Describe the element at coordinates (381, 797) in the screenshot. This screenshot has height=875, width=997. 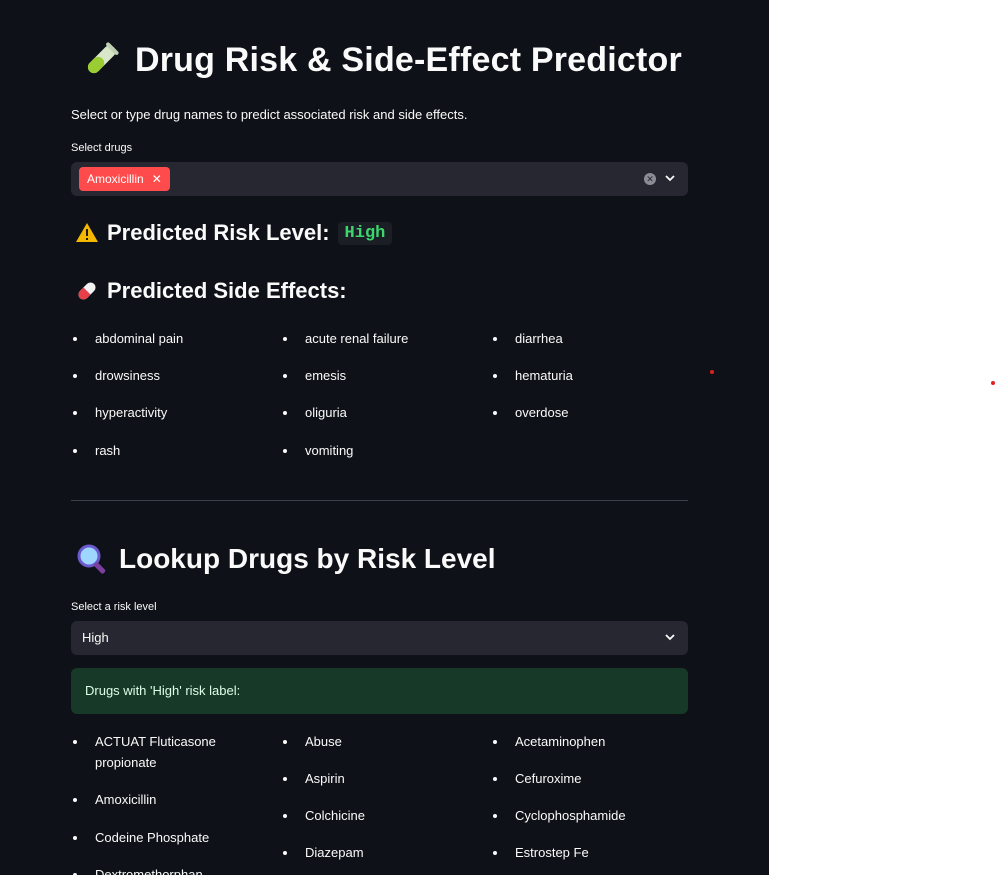
I see `drugs-col-2: Abuse Aspirin Colchicine Diazepam` at that location.